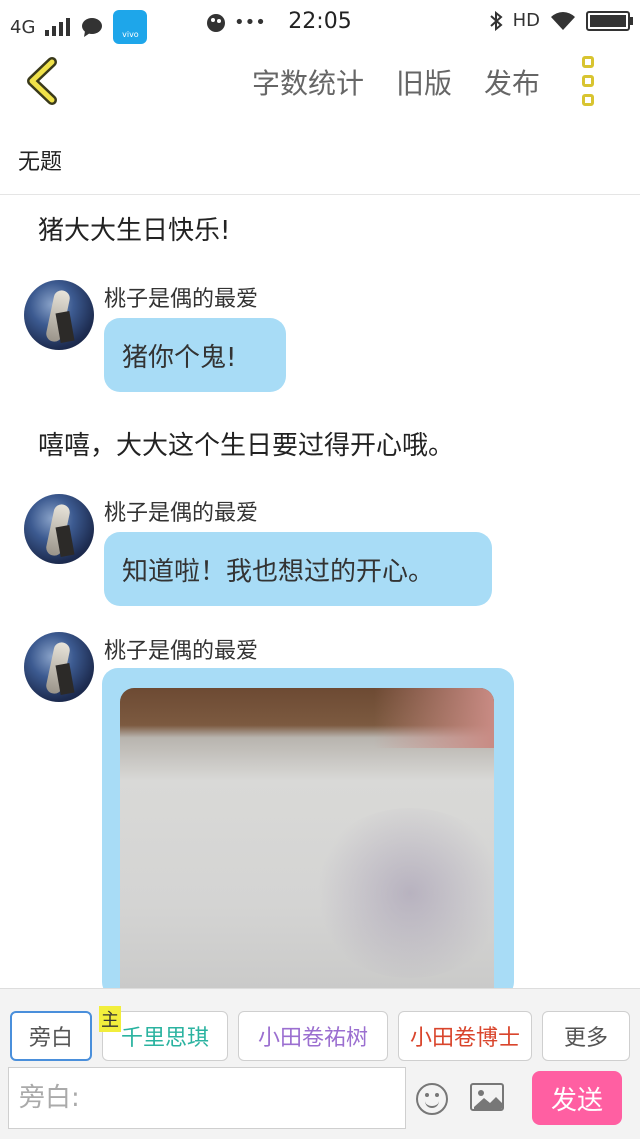 The image size is (640, 1139). What do you see at coordinates (577, 1098) in the screenshot?
I see `send-button: 发送` at bounding box center [577, 1098].